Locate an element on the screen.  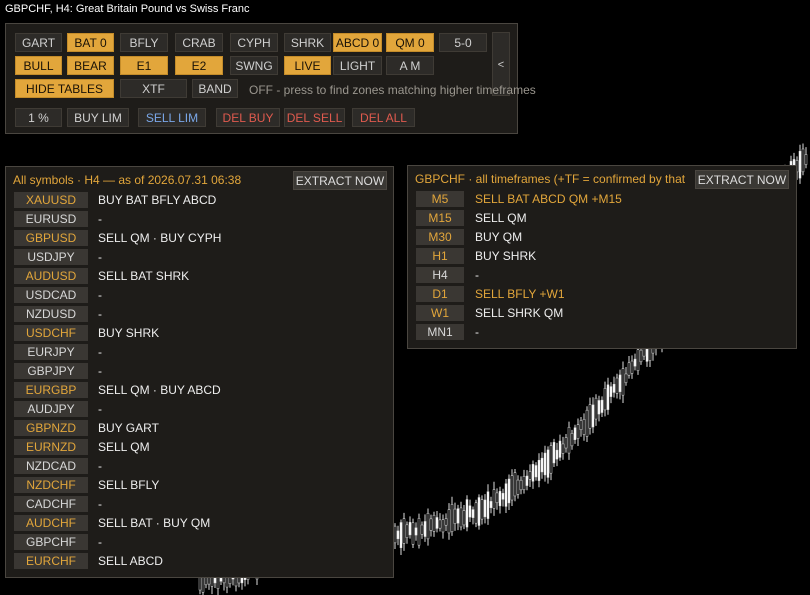
symbol-button: AUDJPY is located at coordinates (51, 409).